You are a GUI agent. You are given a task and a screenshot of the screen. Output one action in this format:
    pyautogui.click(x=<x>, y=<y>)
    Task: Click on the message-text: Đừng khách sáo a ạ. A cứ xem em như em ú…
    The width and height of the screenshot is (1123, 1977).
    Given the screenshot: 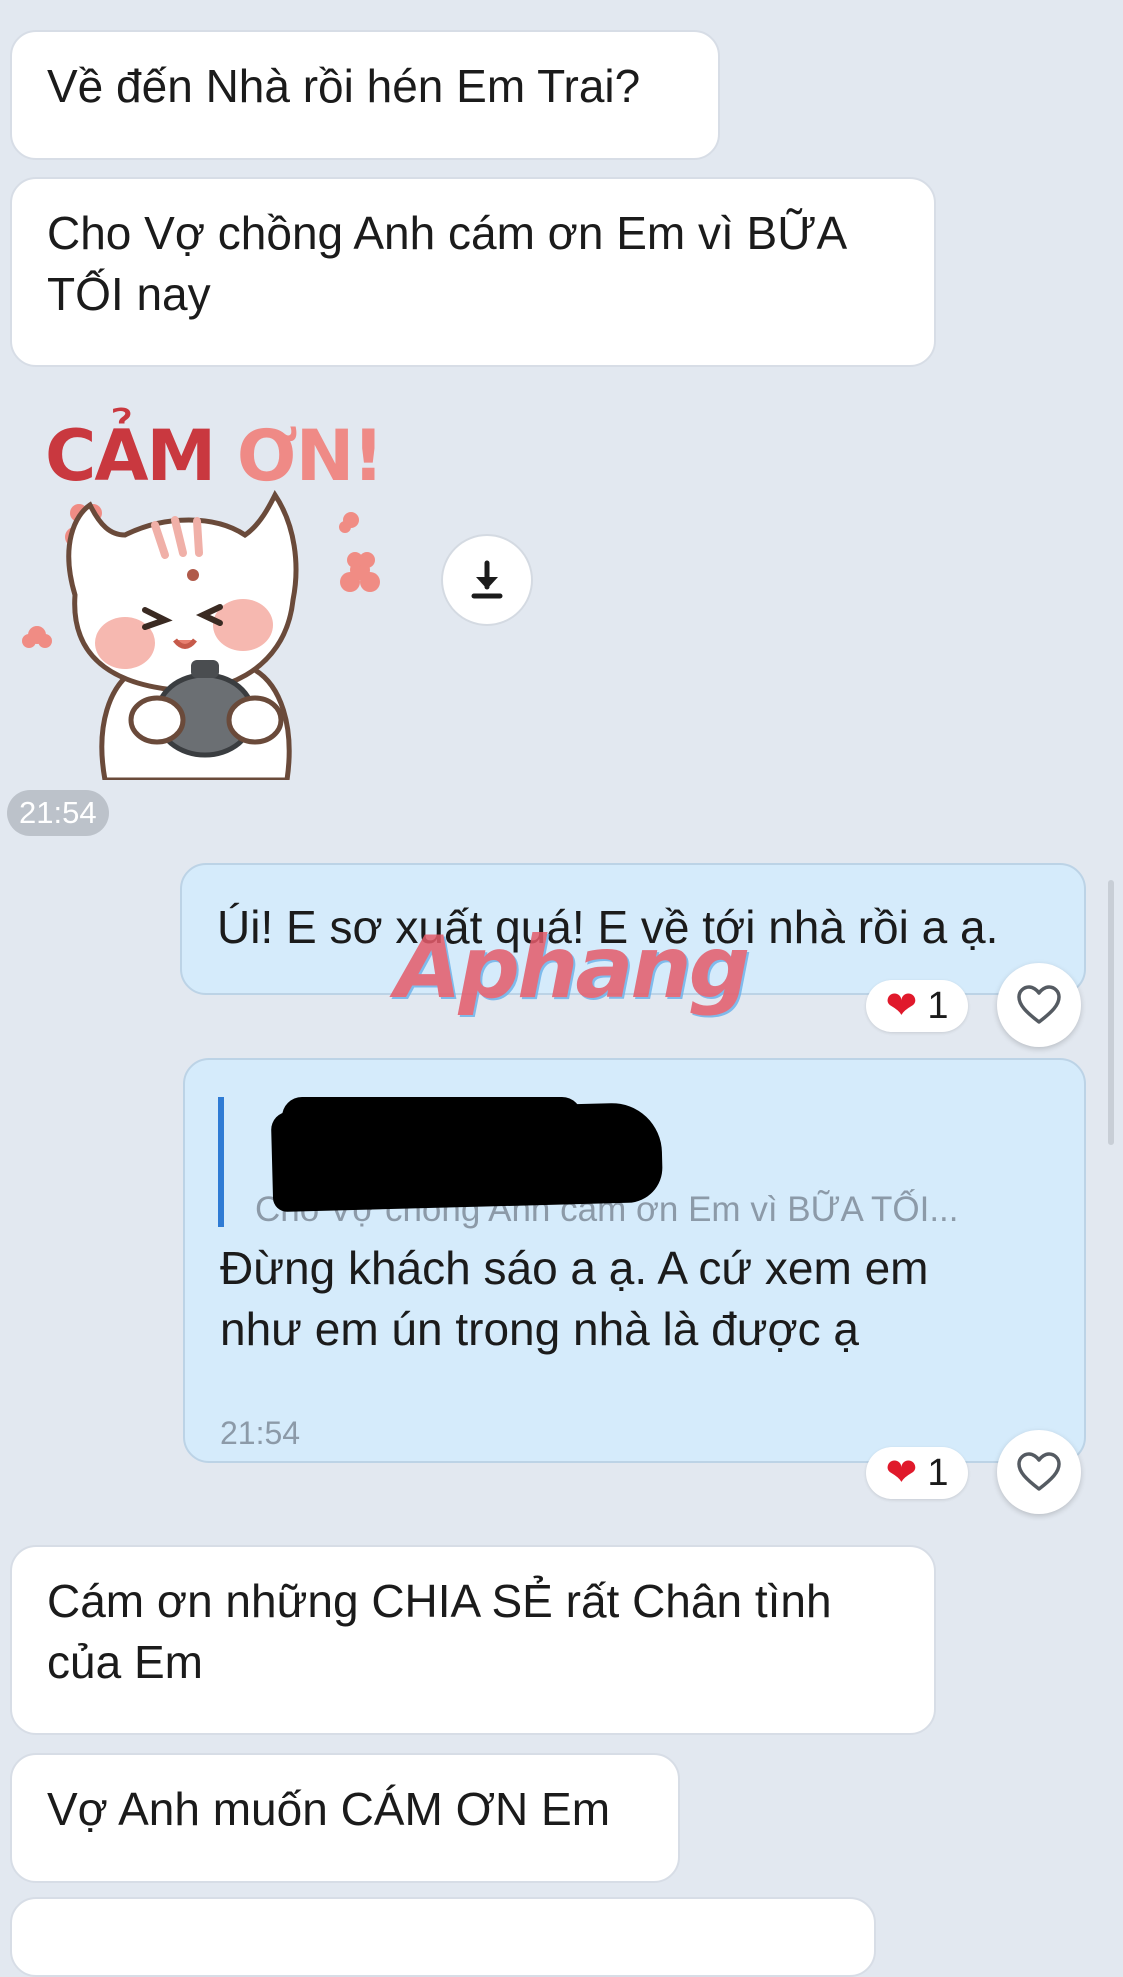 What is the action you would take?
    pyautogui.click(x=574, y=1298)
    